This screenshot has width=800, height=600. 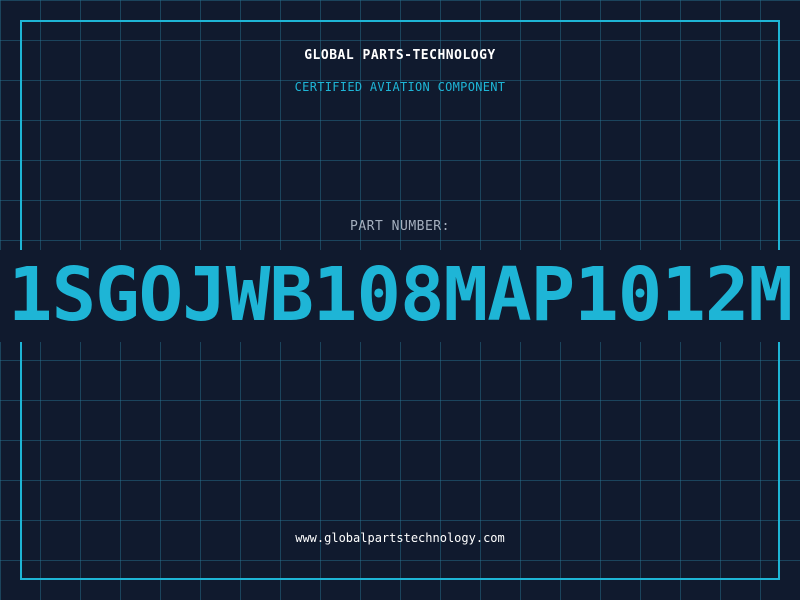 What do you see at coordinates (400, 55) in the screenshot?
I see `company-name: GLOBAL PARTS-TECHNOLOGY` at bounding box center [400, 55].